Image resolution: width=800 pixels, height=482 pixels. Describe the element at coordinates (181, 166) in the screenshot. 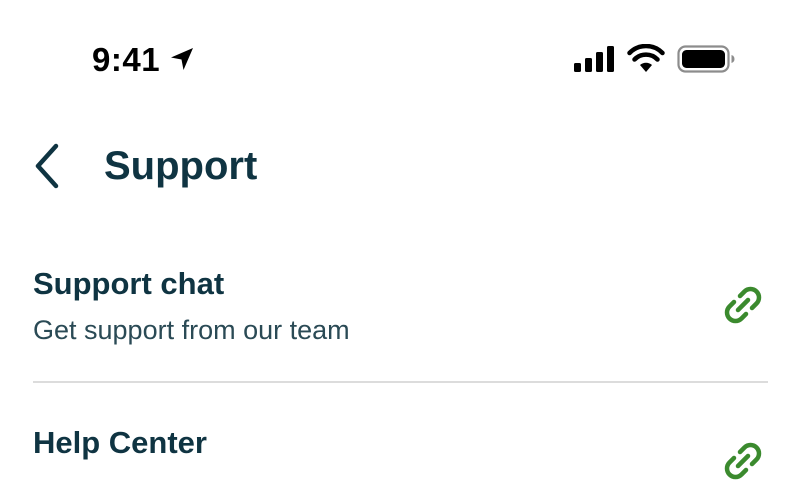

I see `page-title: Support` at that location.